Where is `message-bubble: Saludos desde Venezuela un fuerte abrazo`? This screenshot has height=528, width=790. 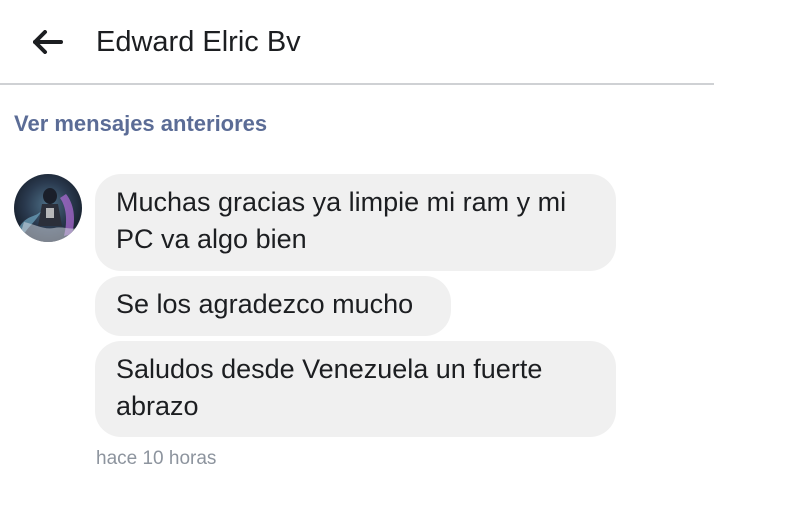
message-bubble: Saludos desde Venezuela un fuerte abrazo is located at coordinates (355, 389).